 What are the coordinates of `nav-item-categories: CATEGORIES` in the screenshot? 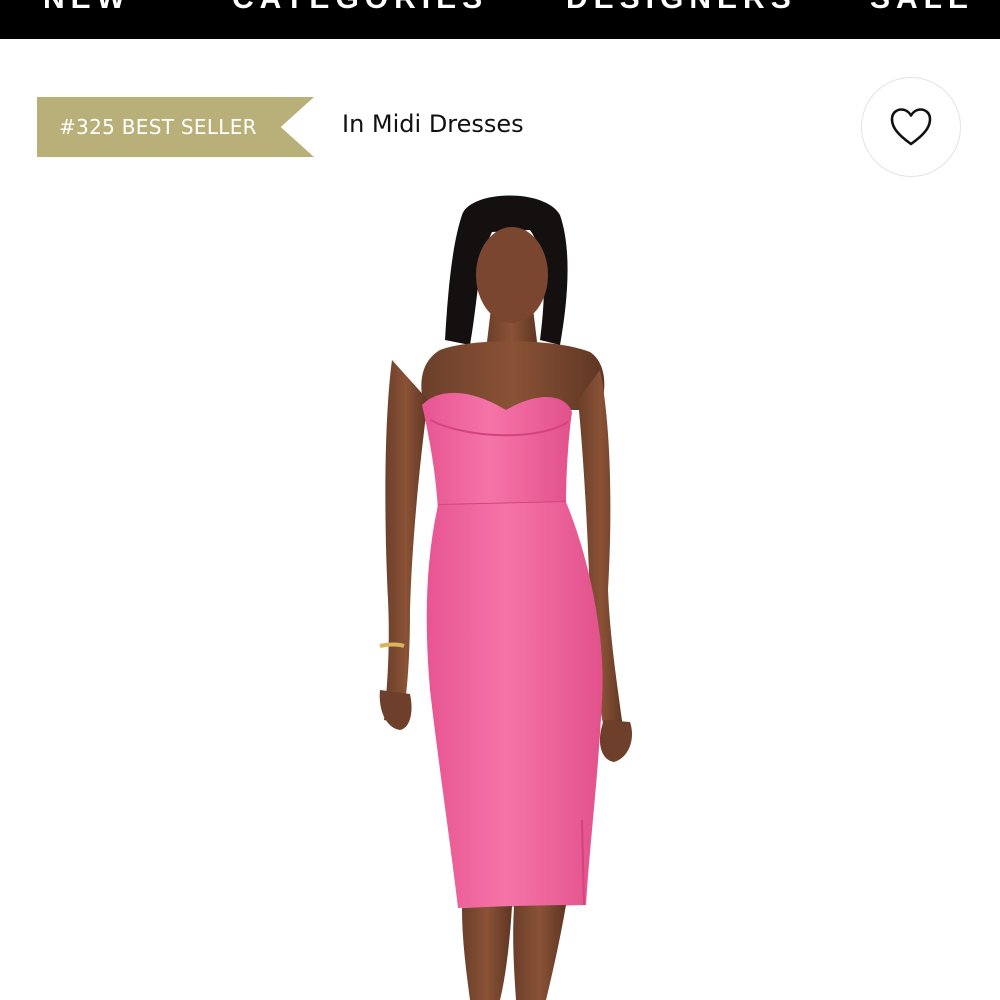 It's located at (360, 8).